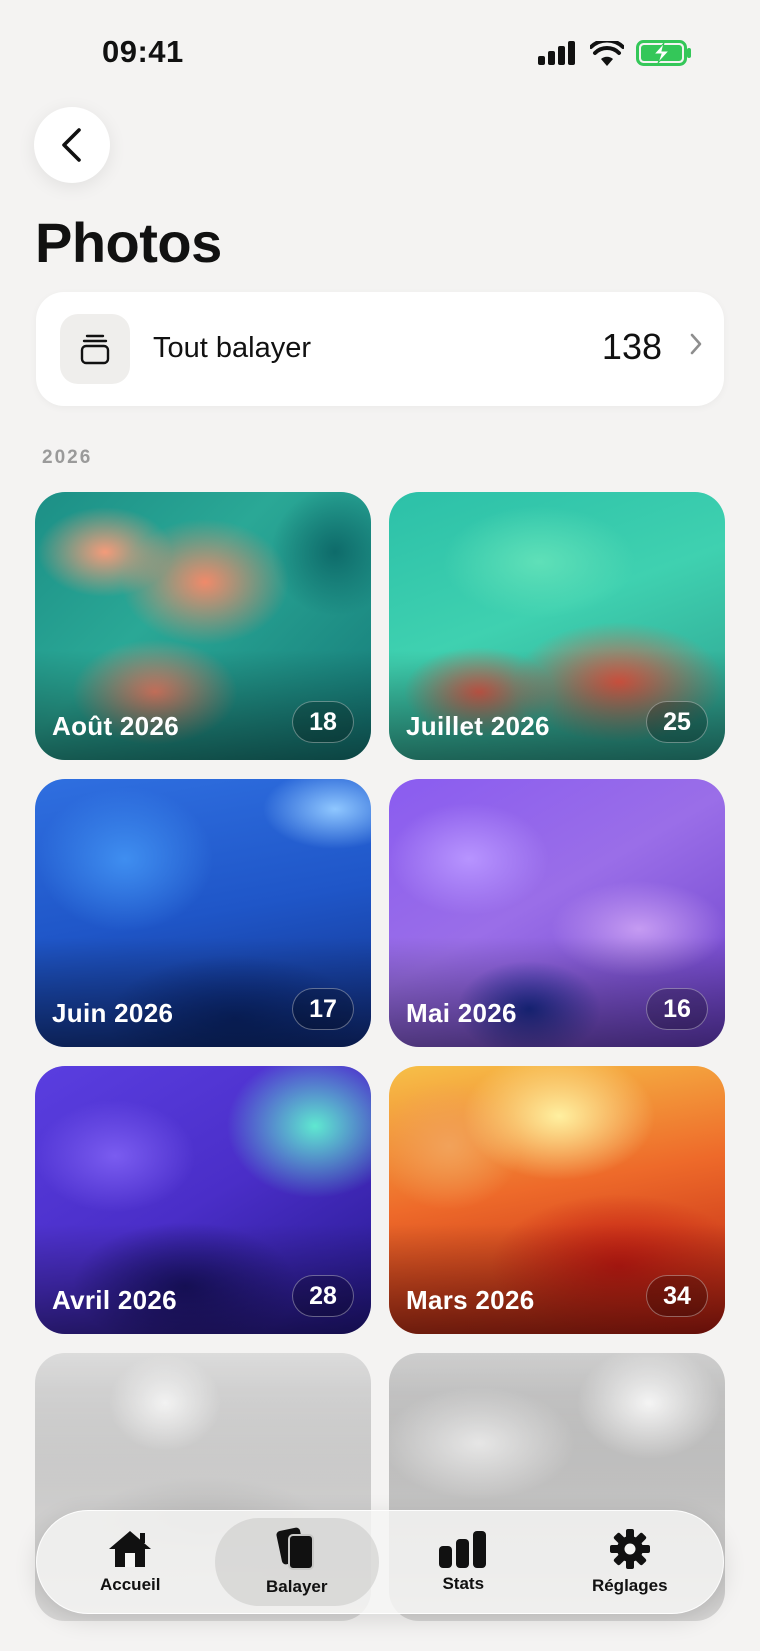  What do you see at coordinates (677, 722) in the screenshot?
I see `month-count-badge: 25` at bounding box center [677, 722].